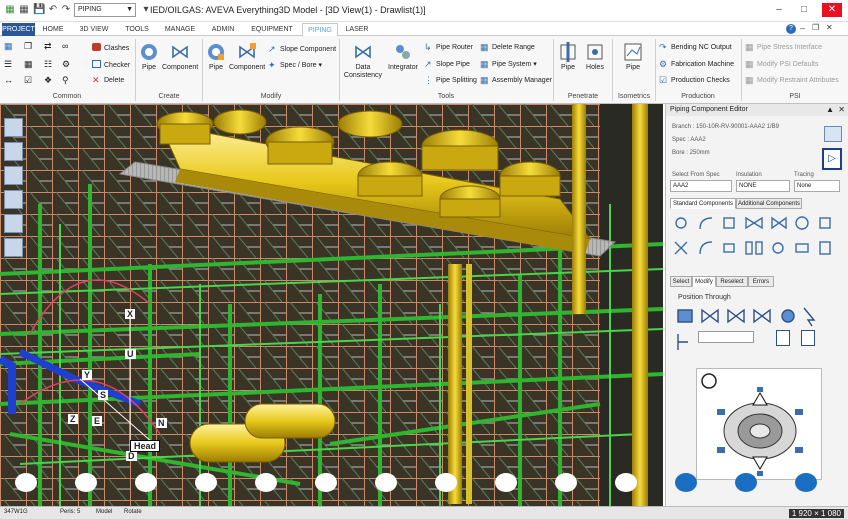 The image size is (848, 519). I want to click on list-icon: ☰, so click(8, 64).